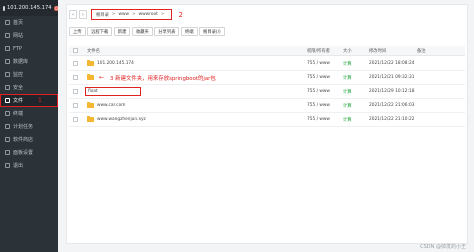  Describe the element at coordinates (121, 119) in the screenshot. I see `file-name: www.wangzhenjun.xyz` at that location.